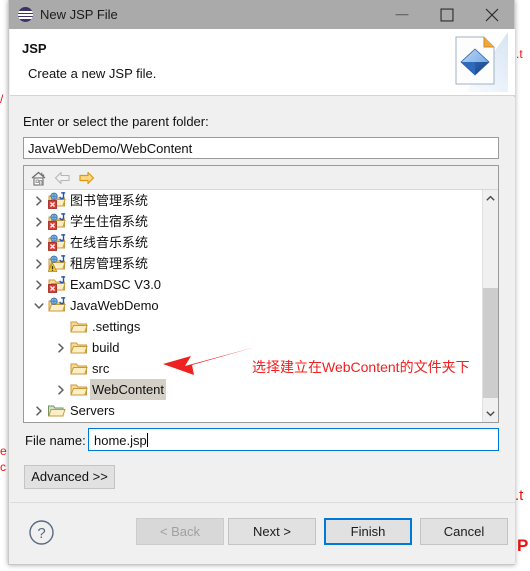 This screenshot has width=530, height=571. I want to click on file-name-input: home.jsp, so click(293, 439).